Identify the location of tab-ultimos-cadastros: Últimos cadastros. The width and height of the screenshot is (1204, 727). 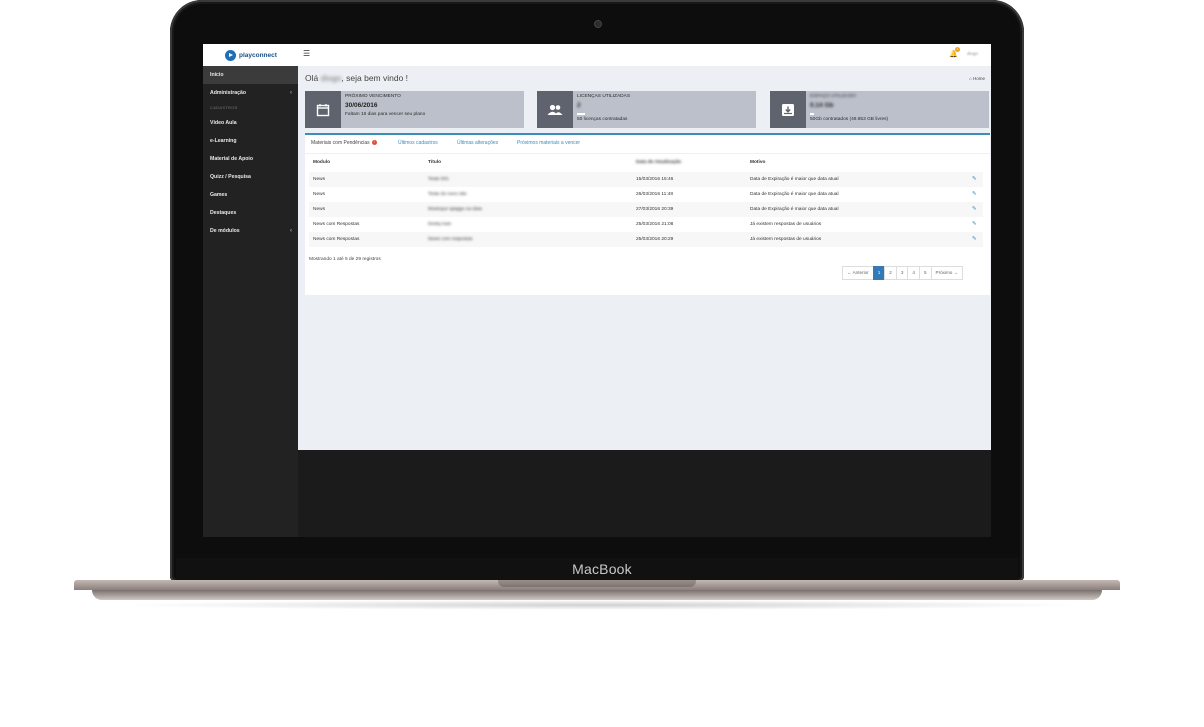
(418, 143).